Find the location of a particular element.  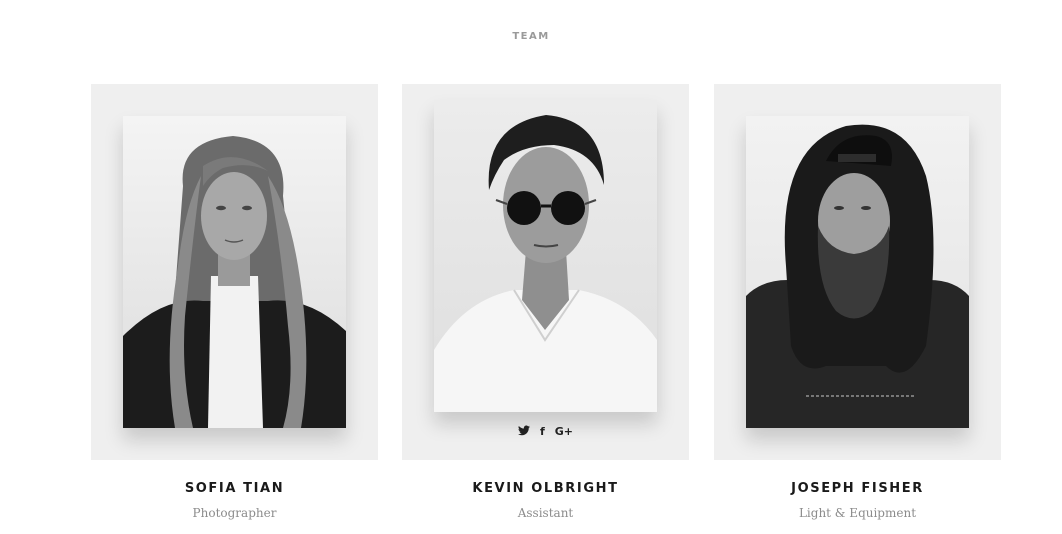

facebook-icon: f is located at coordinates (542, 431).